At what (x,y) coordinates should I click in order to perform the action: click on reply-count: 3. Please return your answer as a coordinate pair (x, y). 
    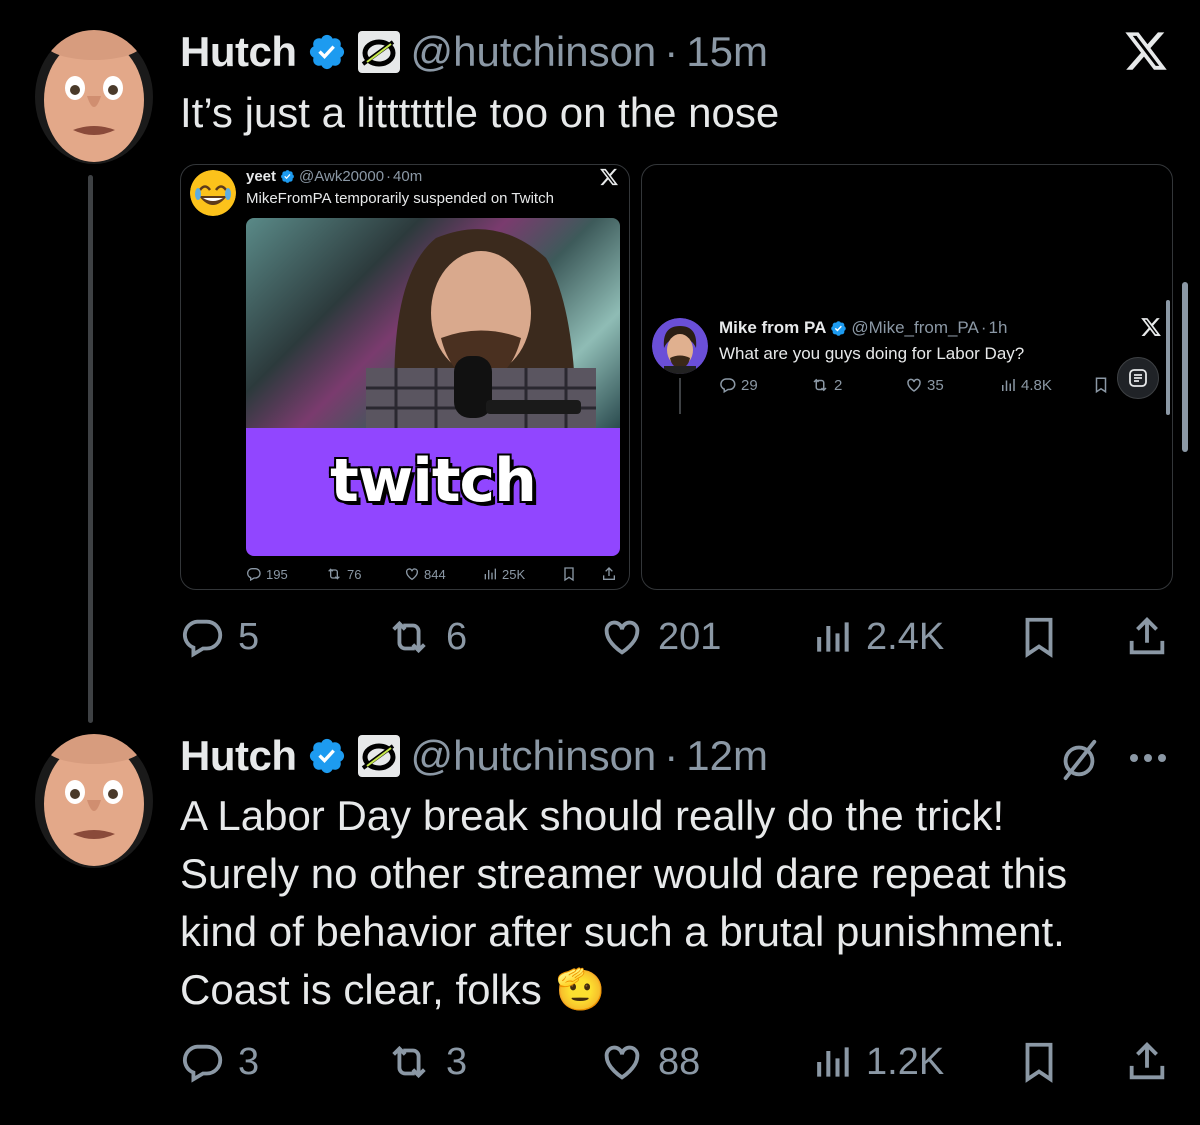
    Looking at the image, I should click on (249, 1061).